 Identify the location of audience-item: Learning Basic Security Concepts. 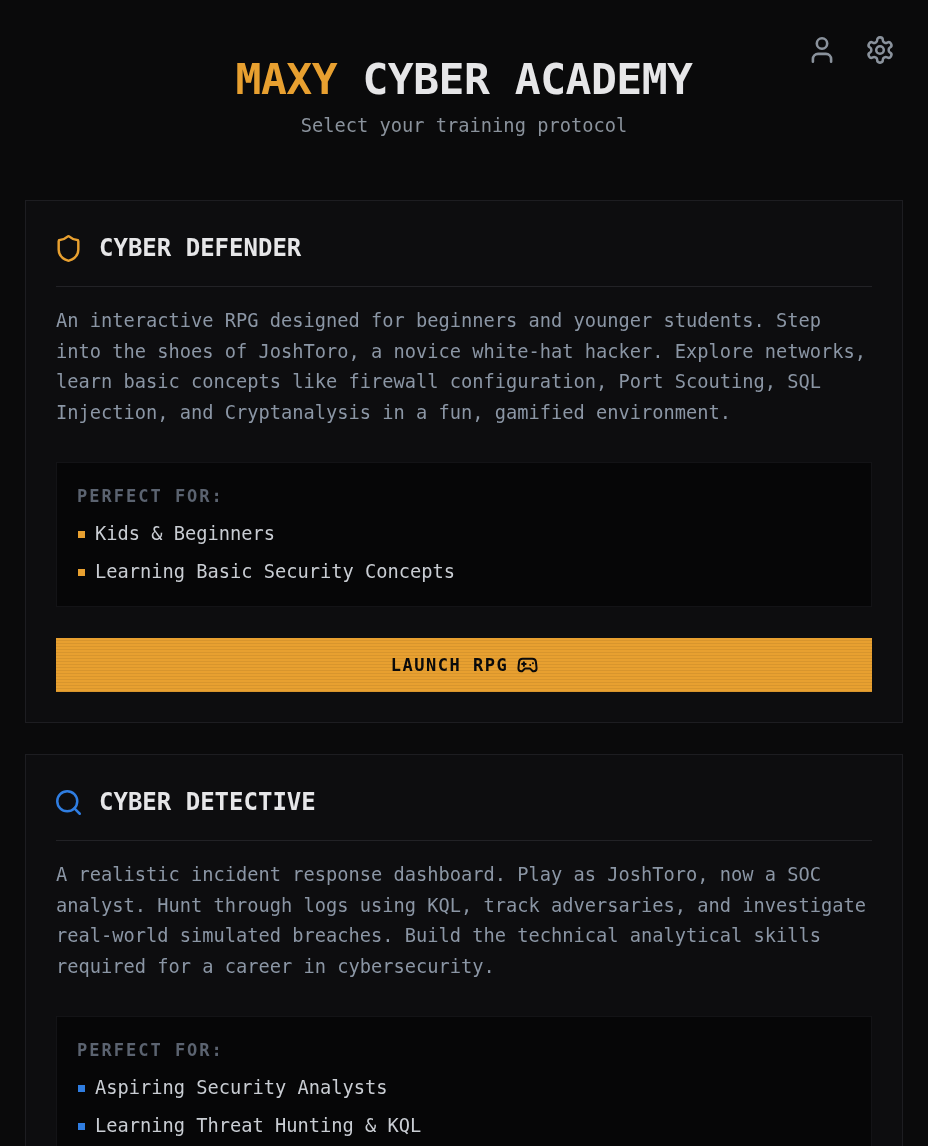
(275, 572).